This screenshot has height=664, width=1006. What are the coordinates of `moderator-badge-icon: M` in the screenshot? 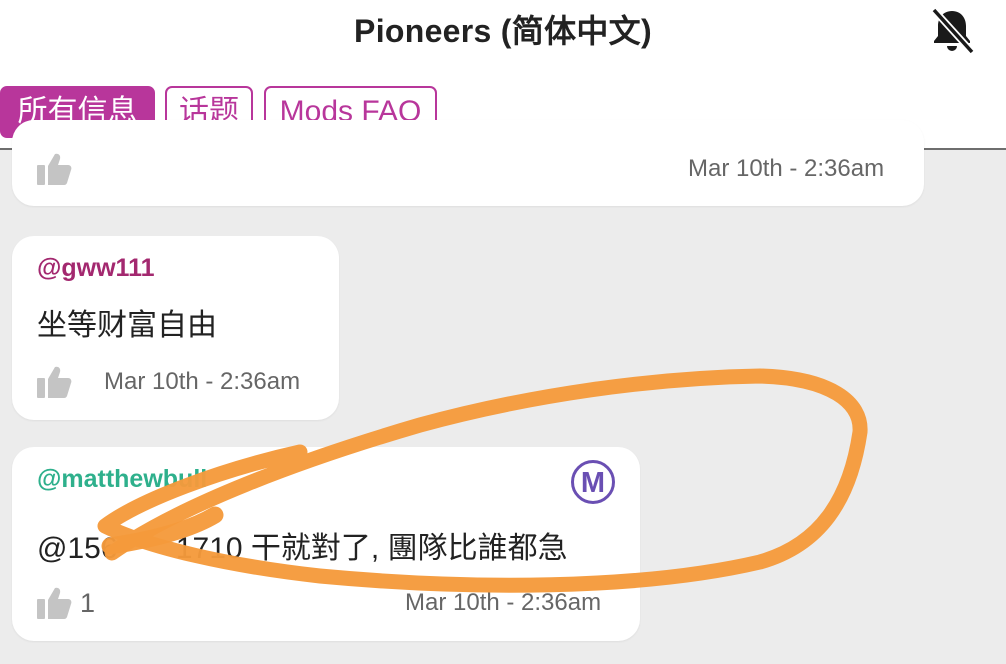 It's located at (593, 482).